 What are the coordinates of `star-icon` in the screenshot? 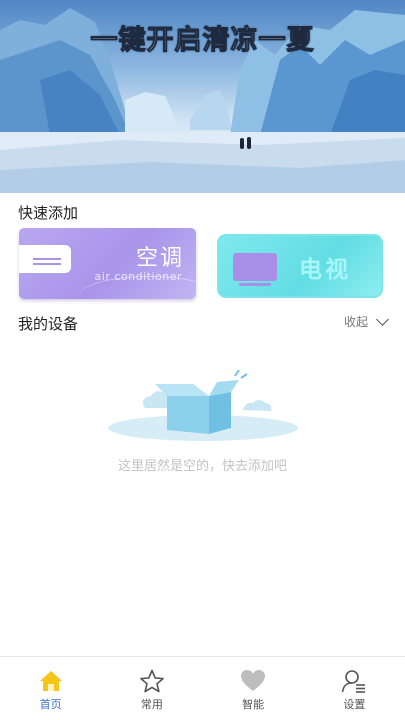 It's located at (152, 681).